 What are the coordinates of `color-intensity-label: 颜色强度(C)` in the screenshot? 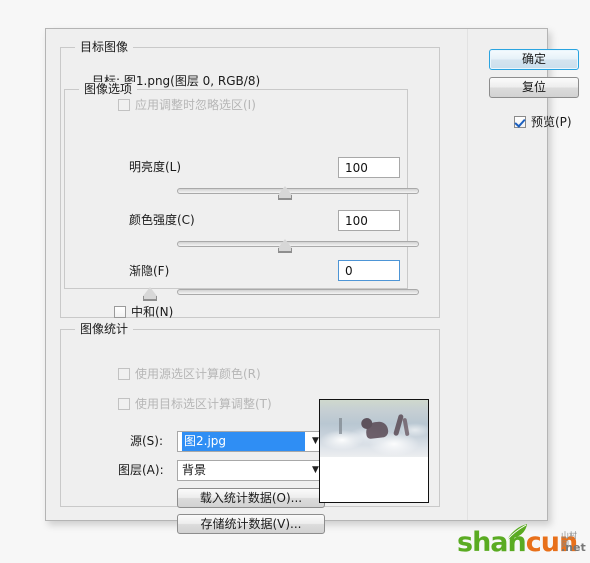 It's located at (162, 220).